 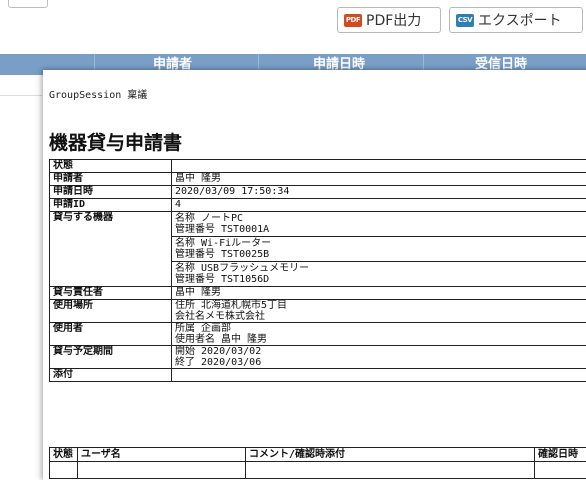 What do you see at coordinates (111, 375) in the screenshot?
I see `attachment-label: 添付` at bounding box center [111, 375].